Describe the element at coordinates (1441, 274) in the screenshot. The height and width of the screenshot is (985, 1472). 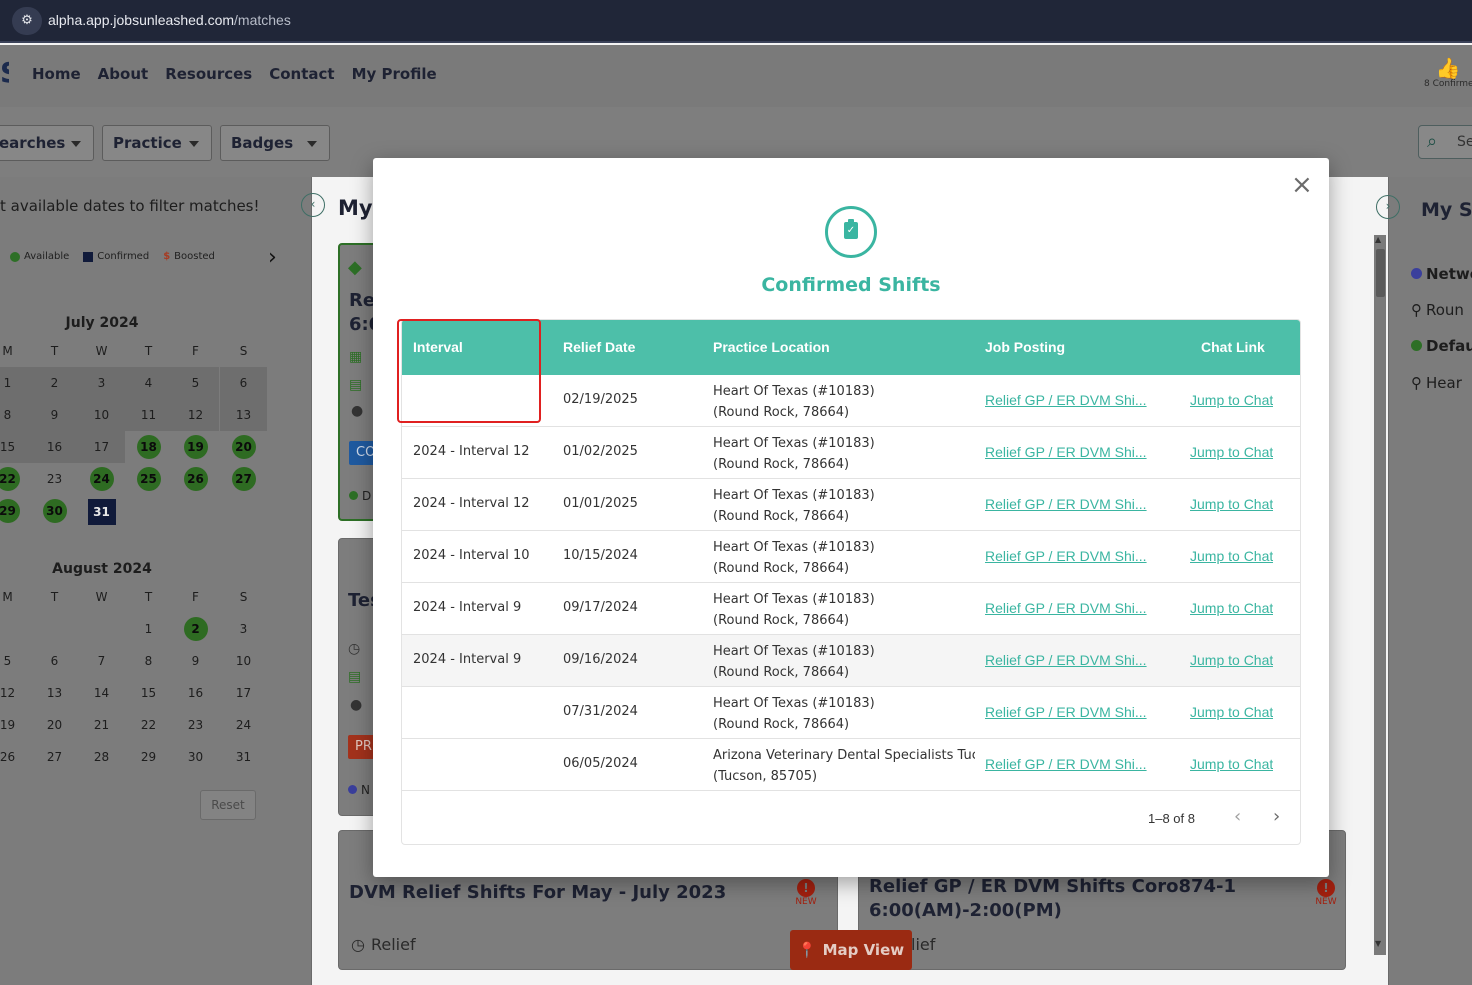
I see `saved-search-item: Netwo` at that location.